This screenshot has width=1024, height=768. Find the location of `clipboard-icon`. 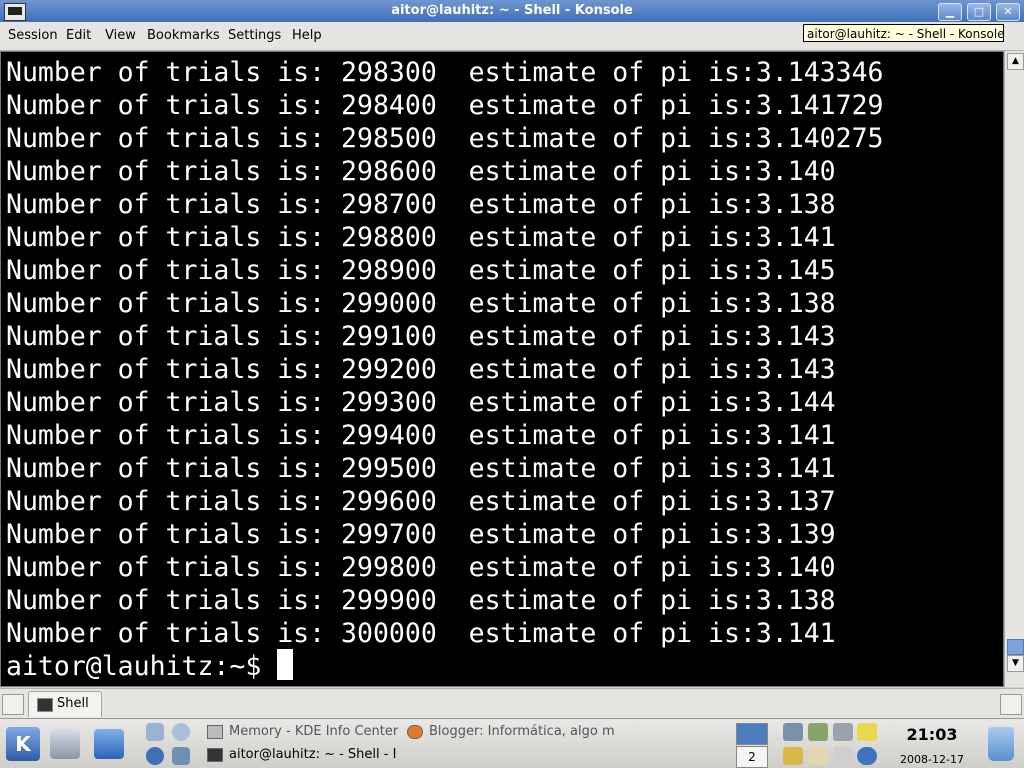

clipboard-icon is located at coordinates (843, 732).